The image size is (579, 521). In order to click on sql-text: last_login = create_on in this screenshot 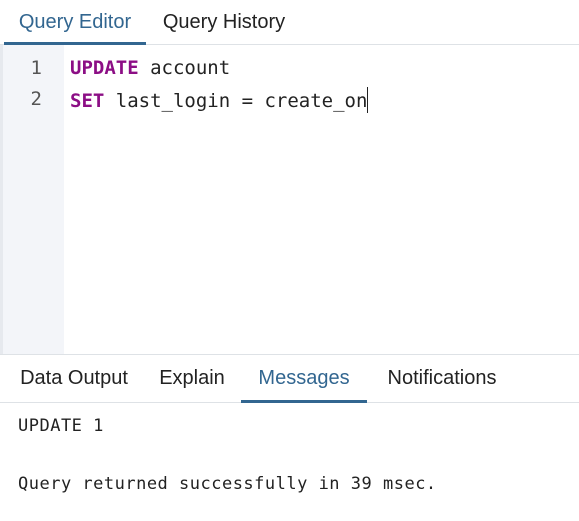, I will do `click(236, 101)`.